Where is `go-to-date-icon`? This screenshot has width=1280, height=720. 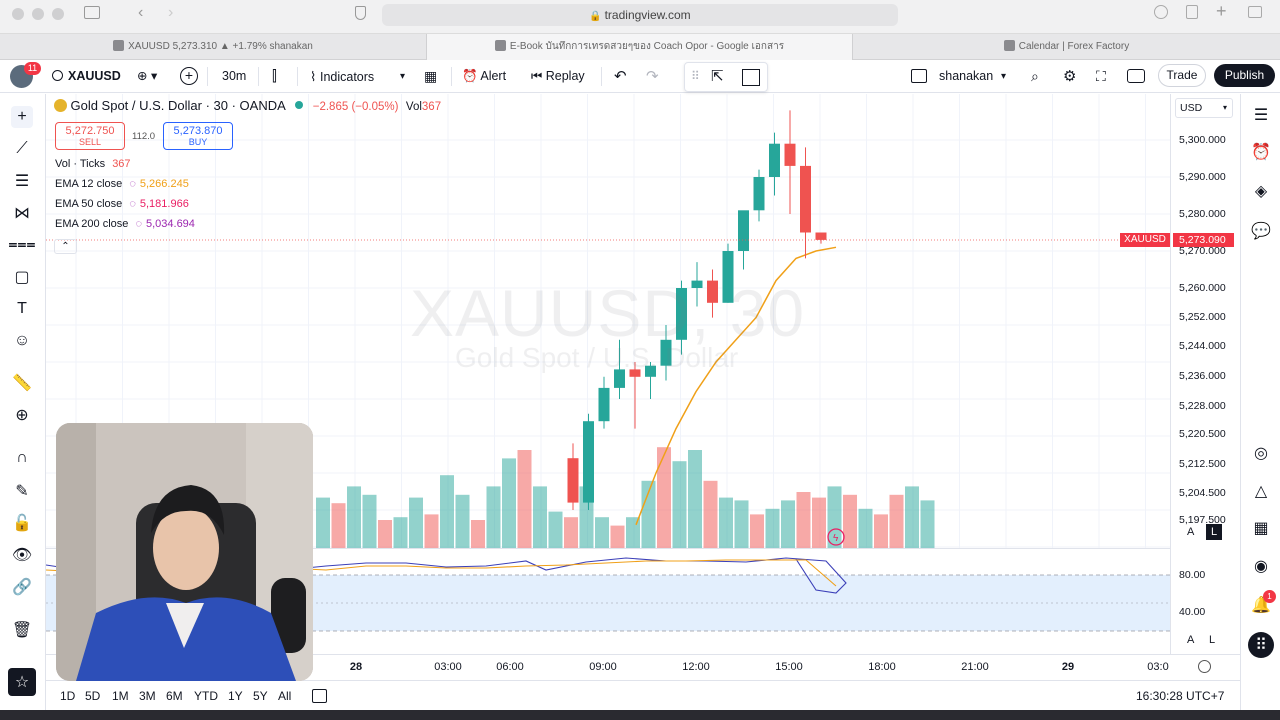 go-to-date-icon is located at coordinates (319, 696).